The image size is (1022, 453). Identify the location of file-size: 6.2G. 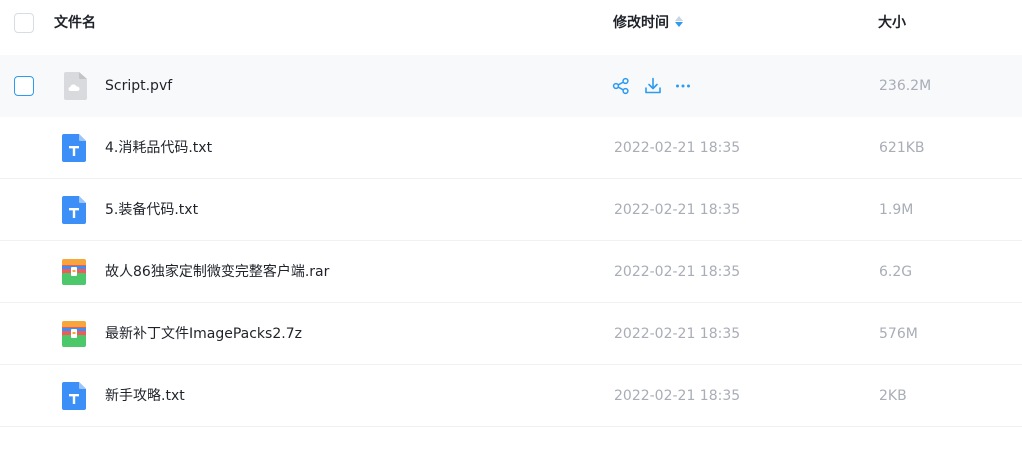
(896, 272).